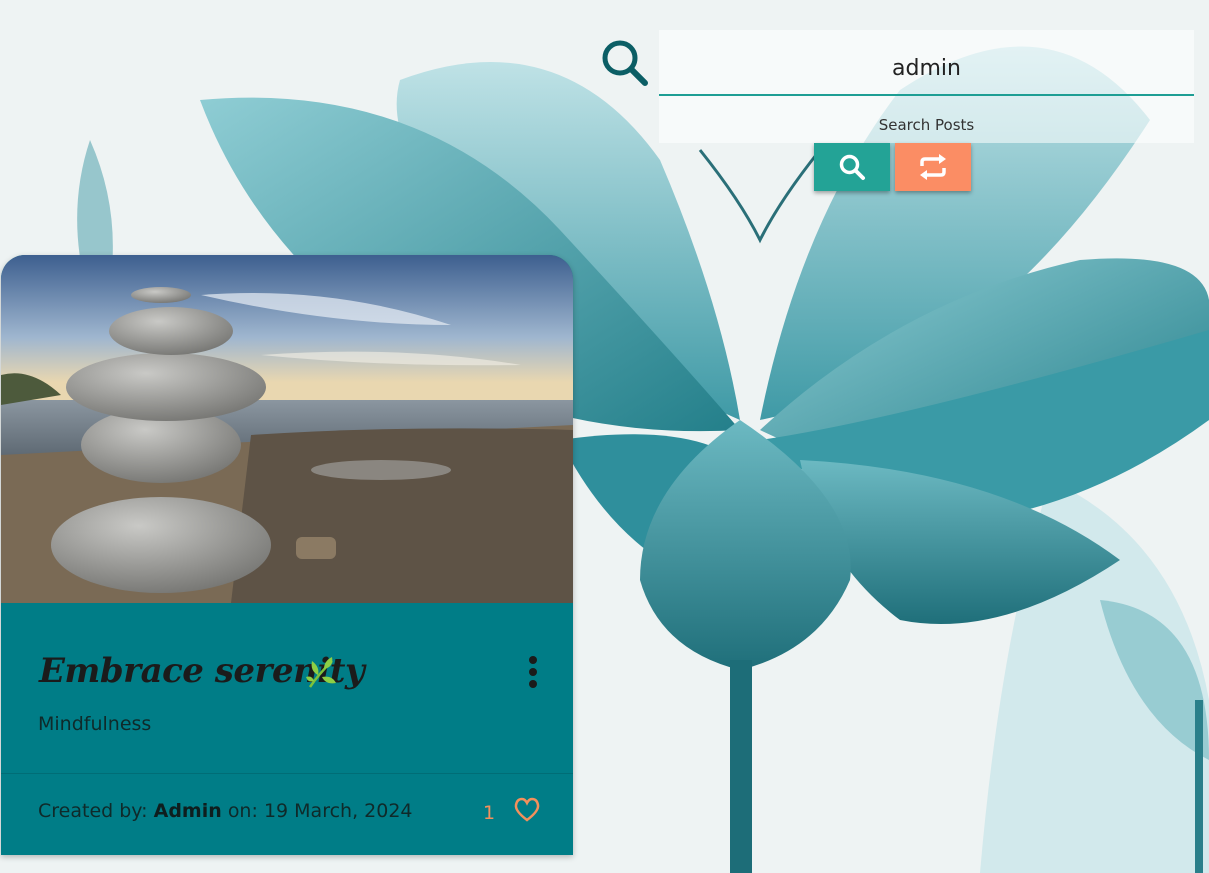  Describe the element at coordinates (338, 811) in the screenshot. I see `post-date: 19 March, 2024` at that location.